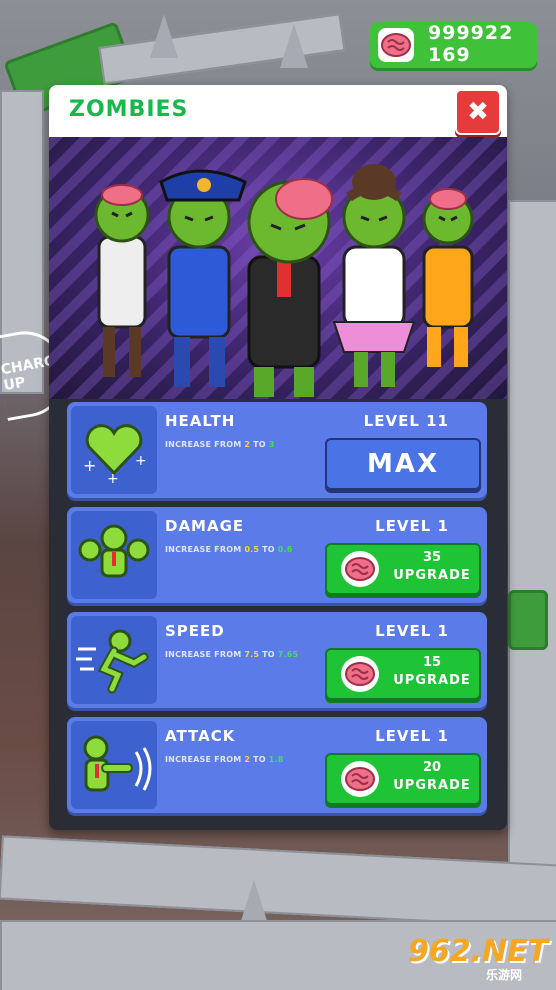 The width and height of the screenshot is (556, 990). I want to click on upgrade-button: 20 UPGRADE, so click(403, 779).